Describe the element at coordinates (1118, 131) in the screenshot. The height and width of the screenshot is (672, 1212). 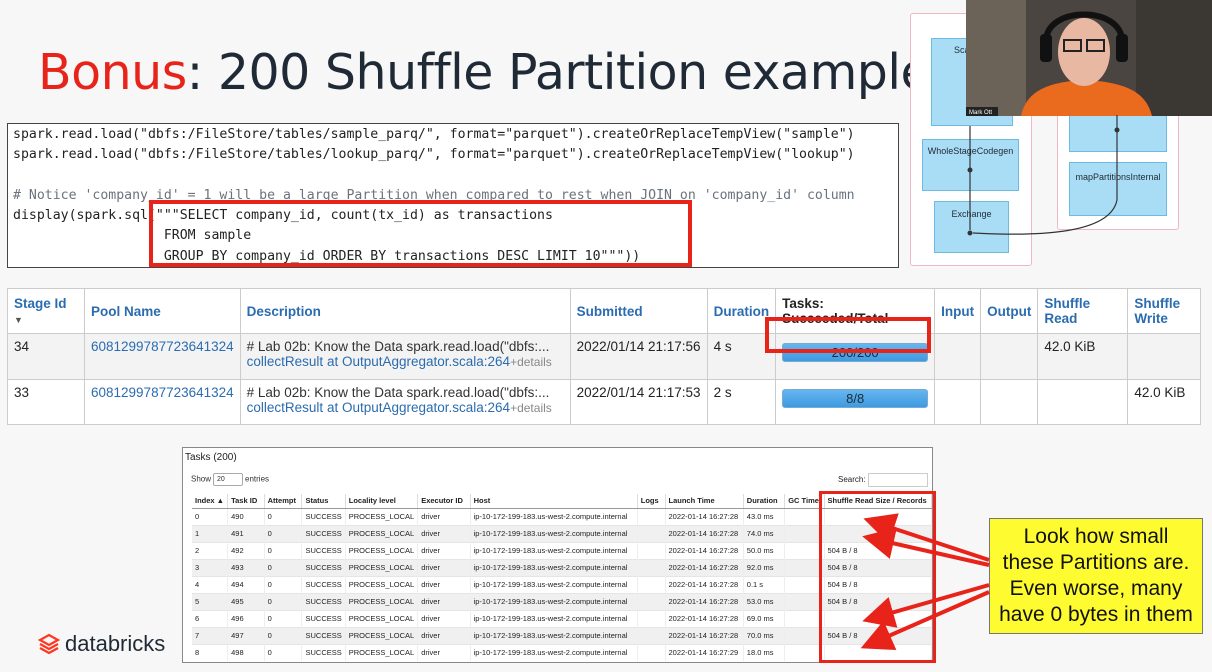
I see `dag-node-top-right` at that location.